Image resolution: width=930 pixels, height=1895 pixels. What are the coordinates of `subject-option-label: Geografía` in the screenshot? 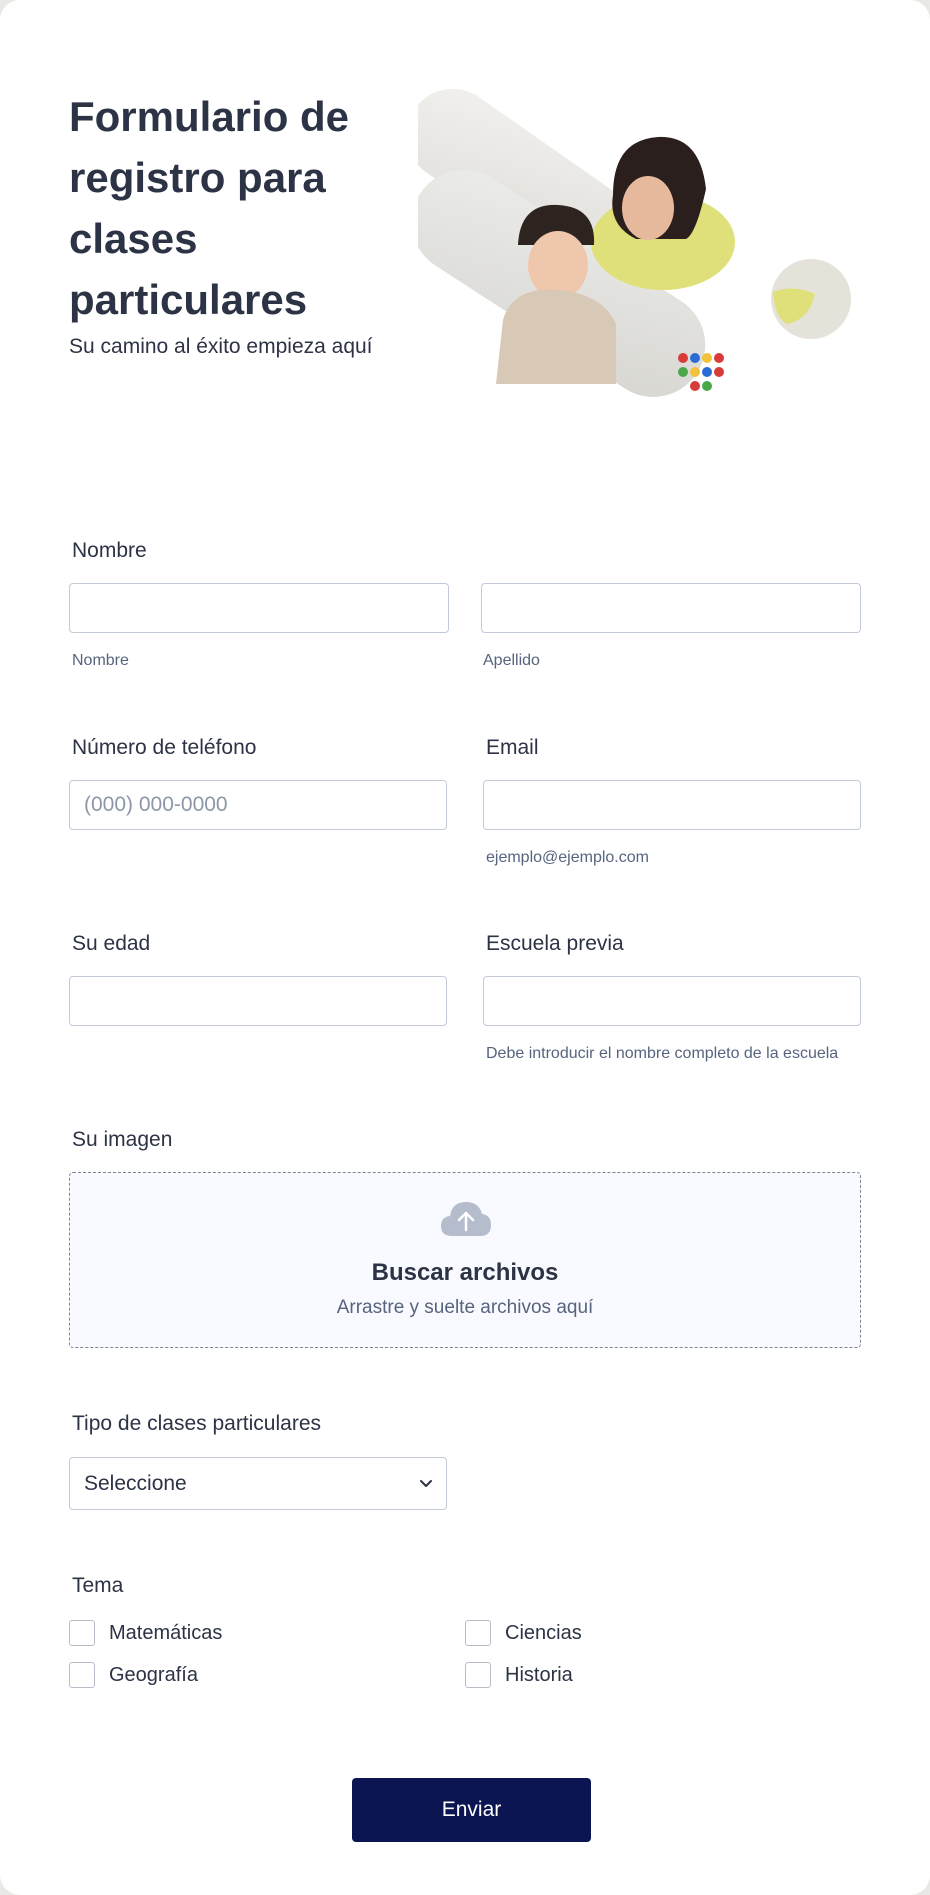 It's located at (153, 1675).